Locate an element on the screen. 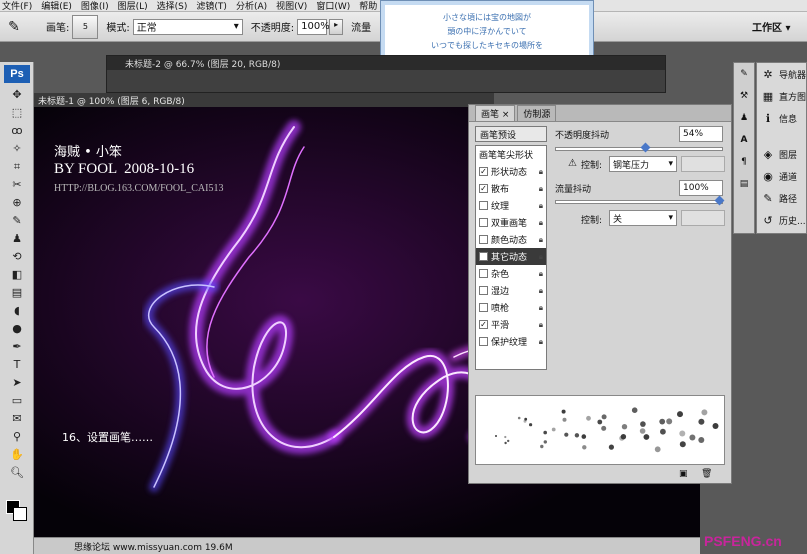  slice-tool-icon: ✂ is located at coordinates (17, 184).